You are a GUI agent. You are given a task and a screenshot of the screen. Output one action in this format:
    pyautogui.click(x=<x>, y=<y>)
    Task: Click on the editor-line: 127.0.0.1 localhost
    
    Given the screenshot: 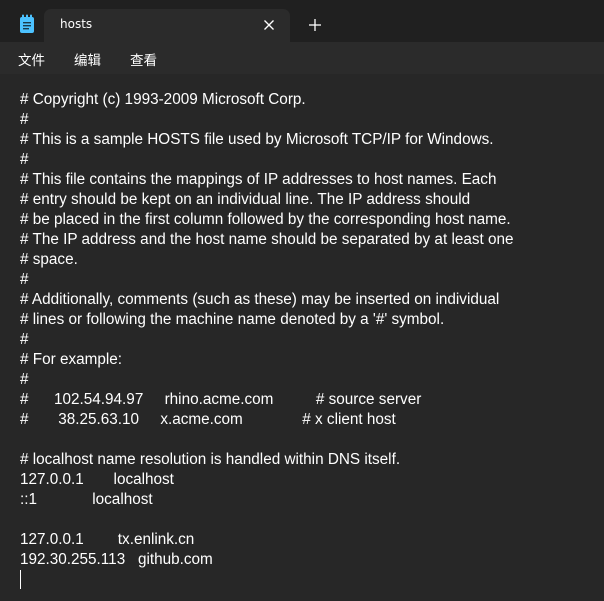 What is the action you would take?
    pyautogui.click(x=97, y=479)
    